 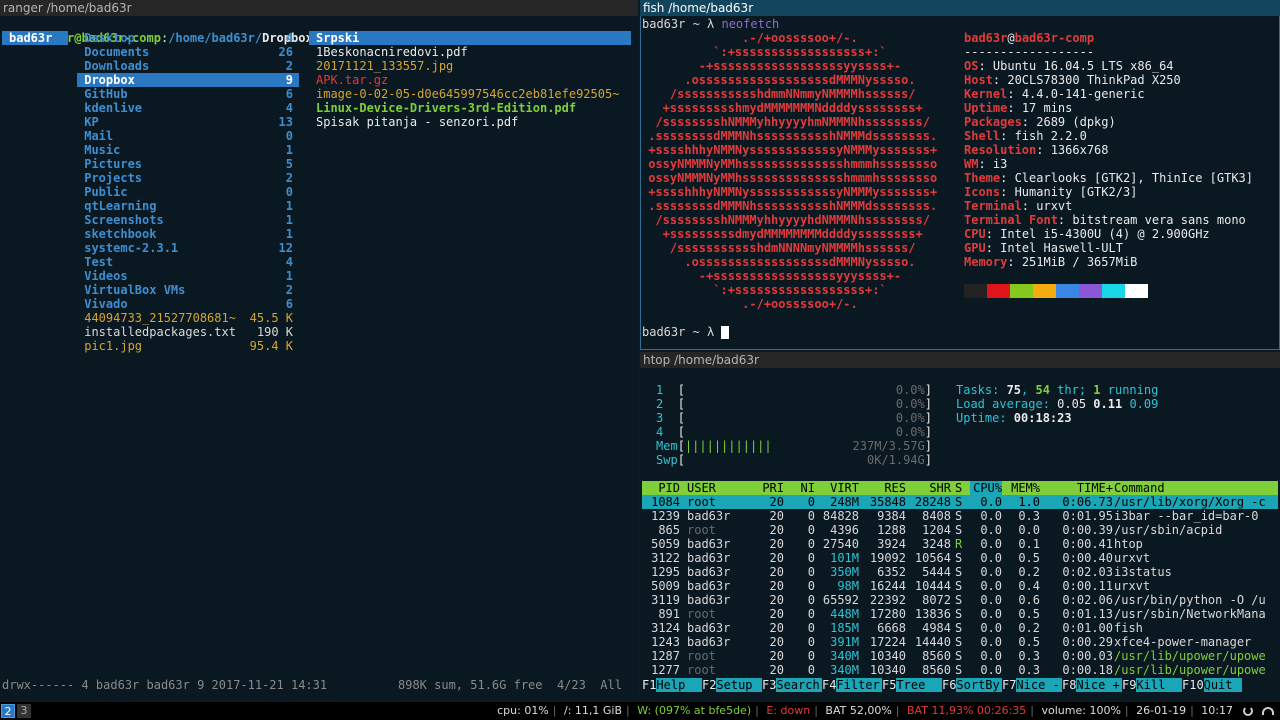 What do you see at coordinates (188, 136) in the screenshot?
I see `ranger-dir-item: Mail 0` at bounding box center [188, 136].